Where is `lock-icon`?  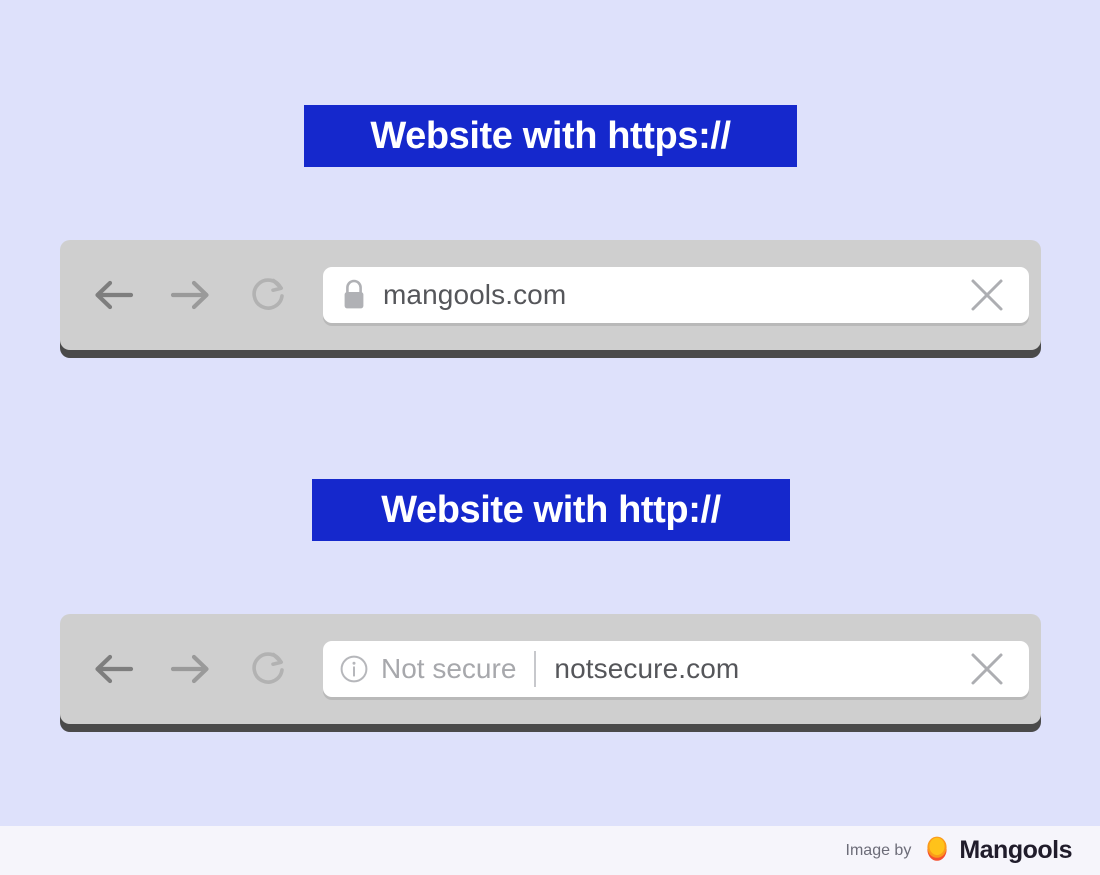
lock-icon is located at coordinates (354, 295).